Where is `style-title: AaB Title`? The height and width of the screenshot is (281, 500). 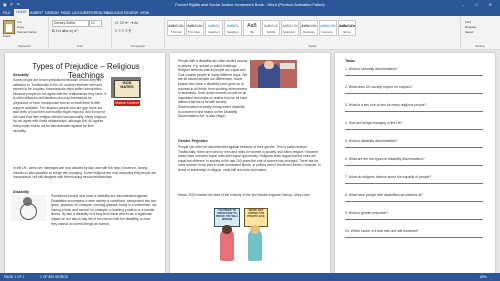 style-title: AaB Title is located at coordinates (252, 28).